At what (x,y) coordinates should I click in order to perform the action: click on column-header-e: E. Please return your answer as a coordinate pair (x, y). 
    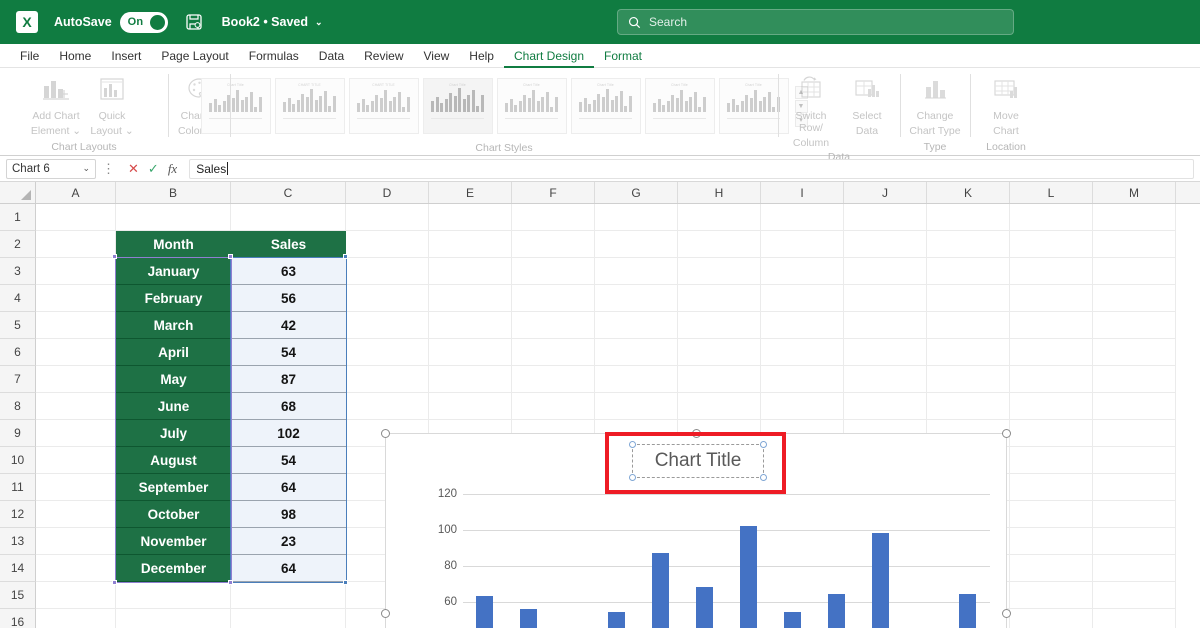
    Looking at the image, I should click on (470, 192).